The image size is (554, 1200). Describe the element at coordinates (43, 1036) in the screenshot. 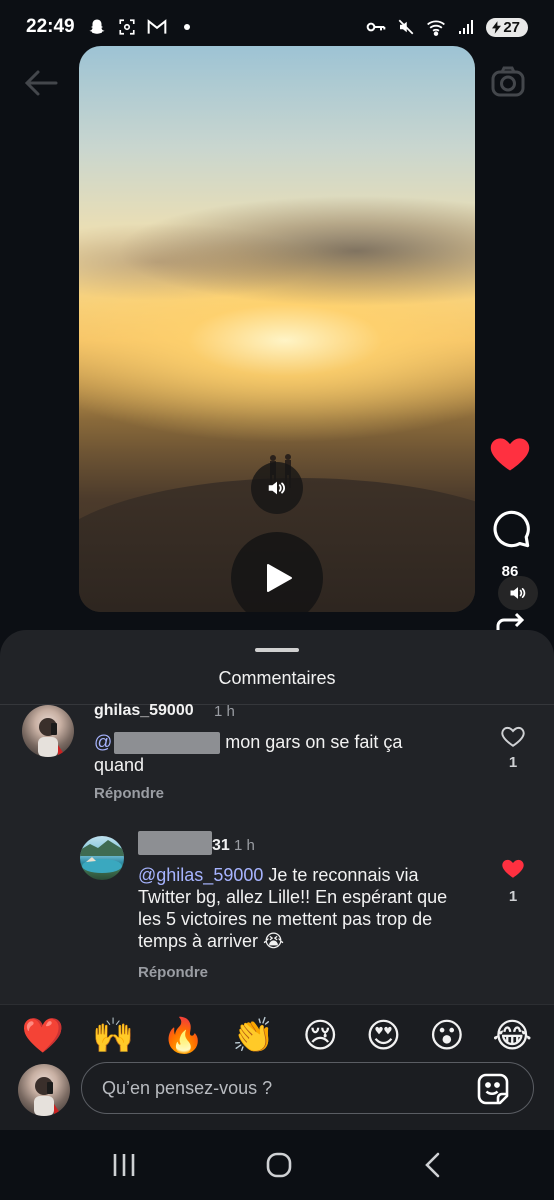

I see `emoji-heart: ❤️` at that location.